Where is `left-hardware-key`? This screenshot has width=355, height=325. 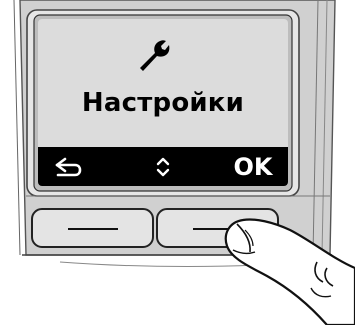 left-hardware-key is located at coordinates (92, 228).